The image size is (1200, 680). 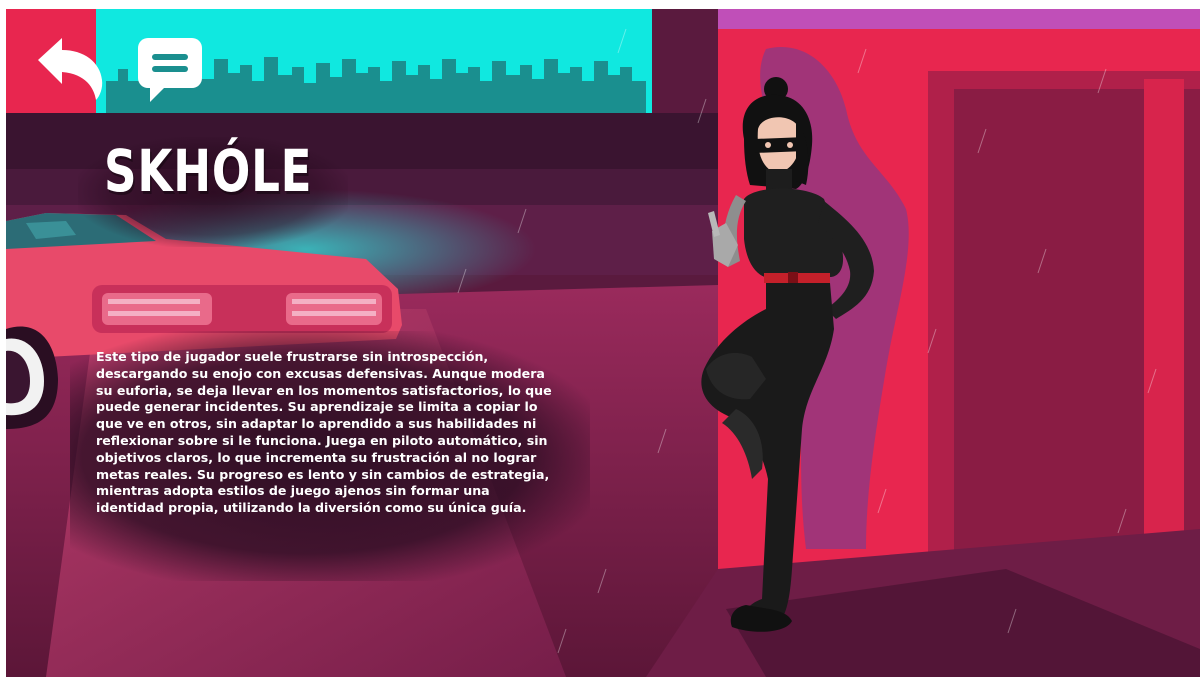 I want to click on back-arrow-glyph, so click(x=70, y=69).